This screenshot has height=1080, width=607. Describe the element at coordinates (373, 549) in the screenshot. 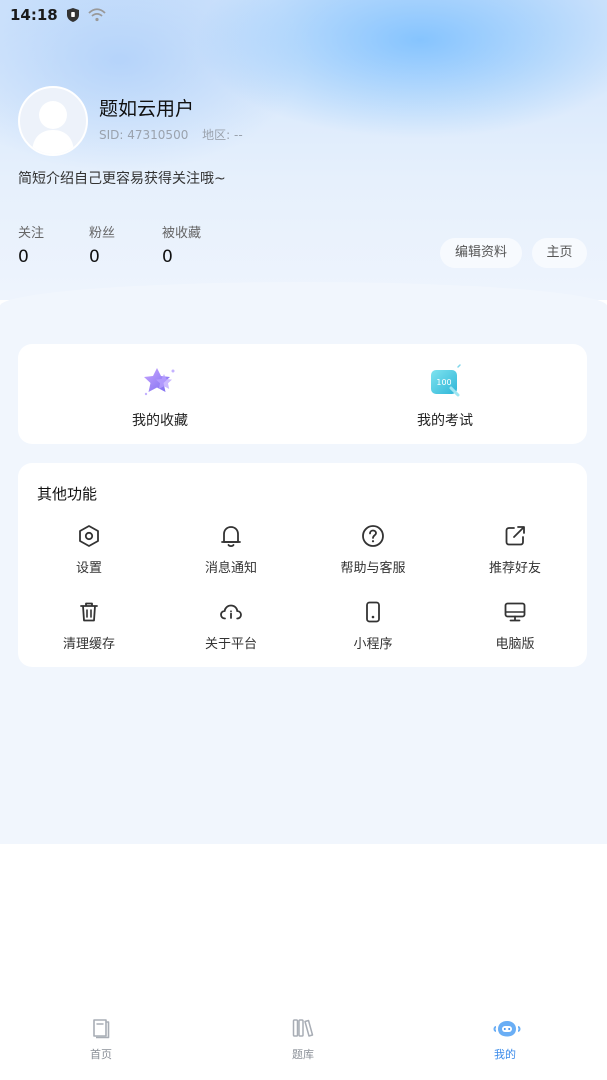

I see `help-button: 帮助与客服` at that location.